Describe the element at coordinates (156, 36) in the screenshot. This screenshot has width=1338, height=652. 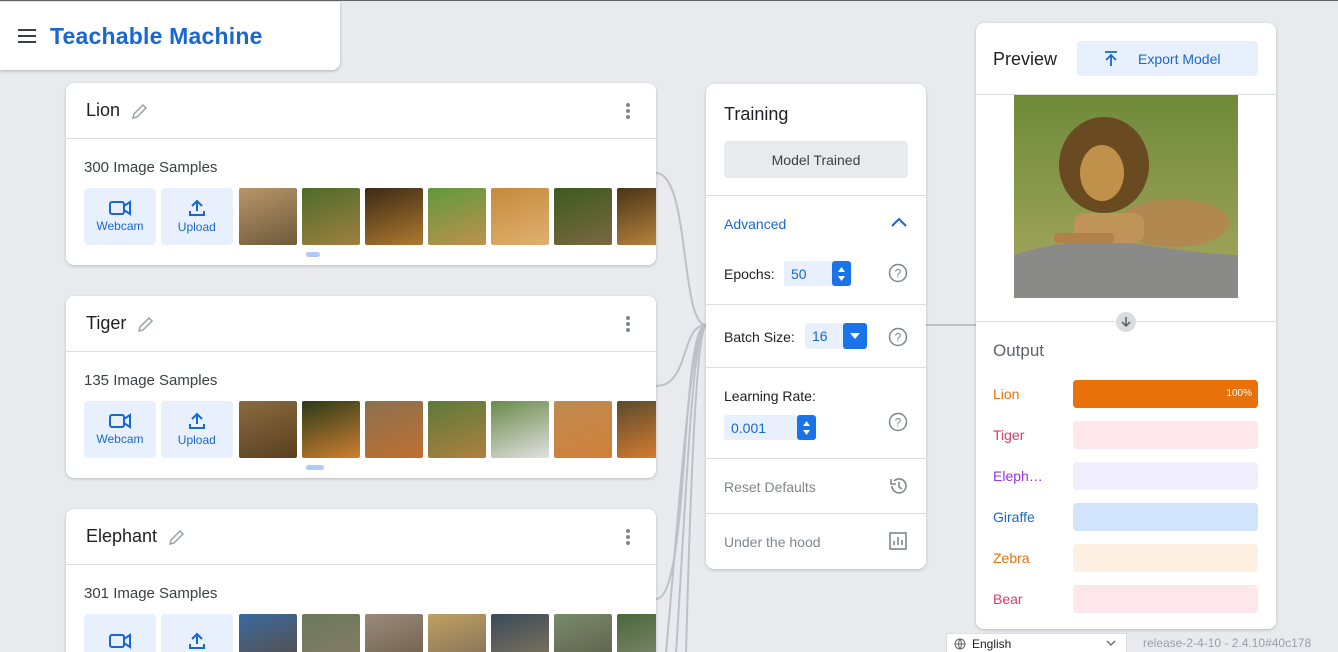
I see `app-title: Teachable Machine` at that location.